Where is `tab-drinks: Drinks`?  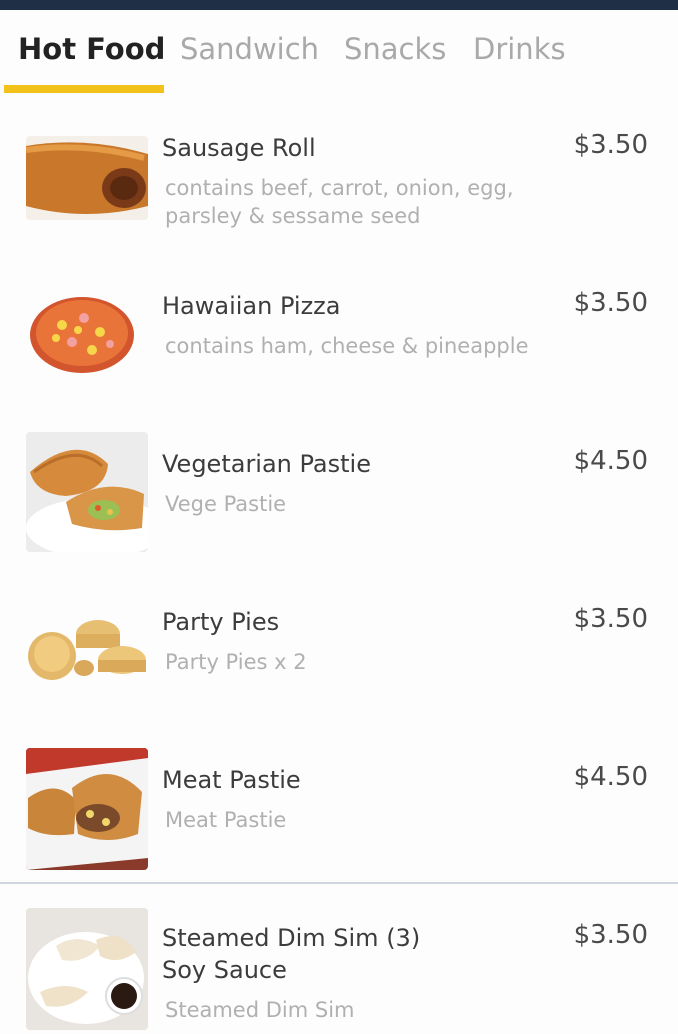
tab-drinks: Drinks is located at coordinates (519, 49).